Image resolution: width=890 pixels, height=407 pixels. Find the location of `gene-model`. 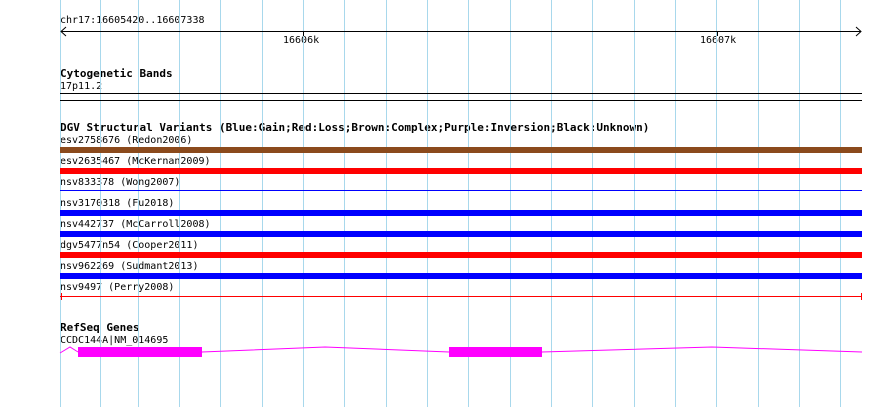

gene-model is located at coordinates (461, 351).